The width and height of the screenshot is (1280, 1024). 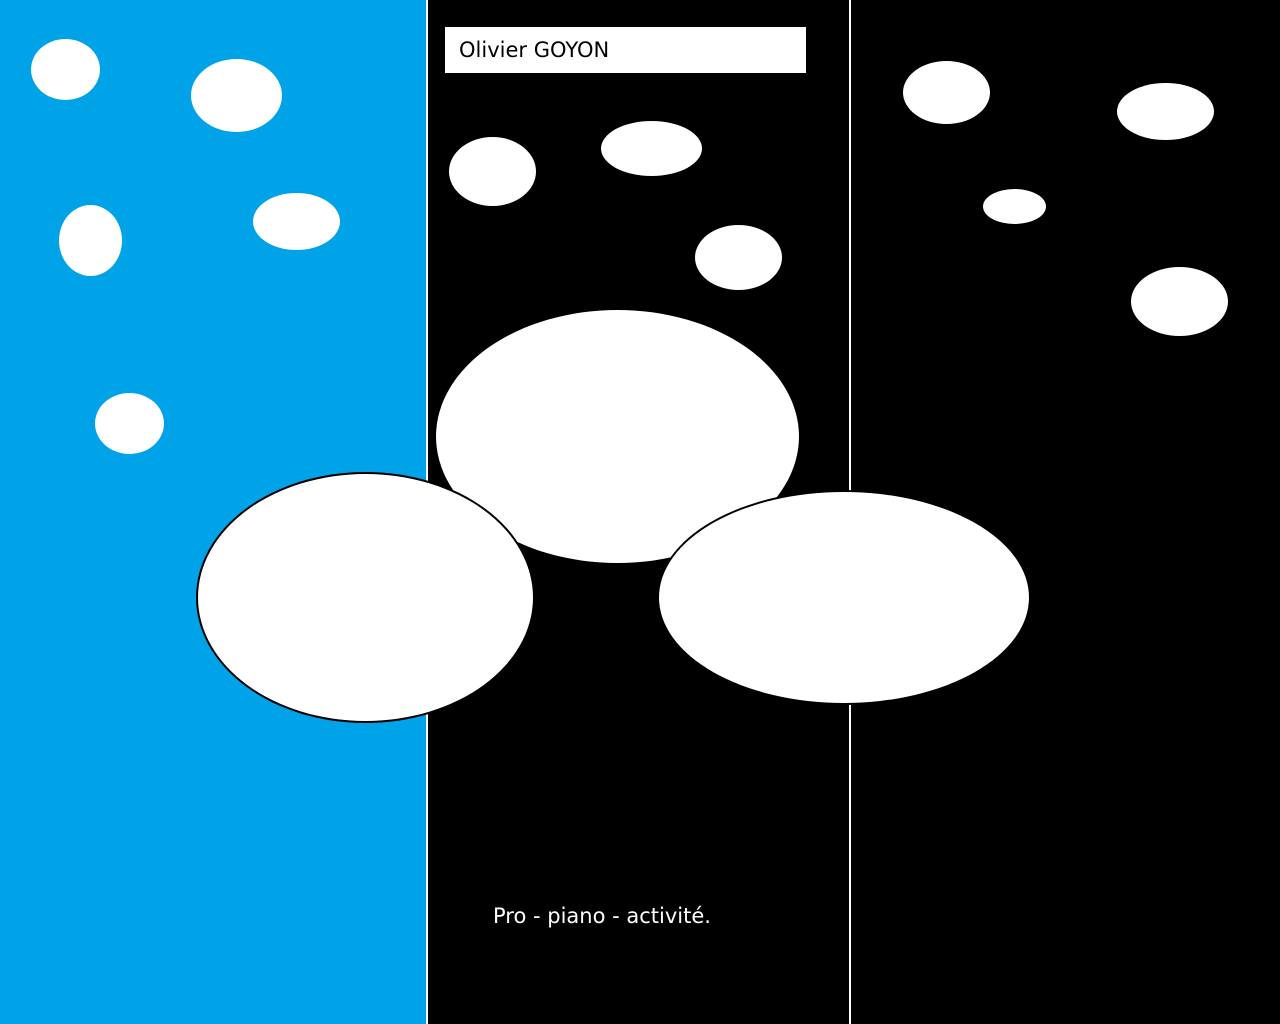 I want to click on bubble-large-left, so click(x=365, y=597).